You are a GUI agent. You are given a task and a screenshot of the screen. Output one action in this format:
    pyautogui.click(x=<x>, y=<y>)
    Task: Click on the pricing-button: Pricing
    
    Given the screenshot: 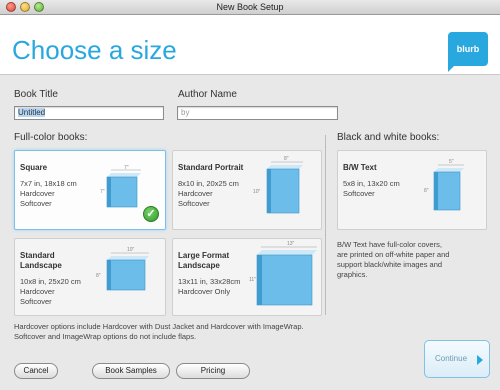 What is the action you would take?
    pyautogui.click(x=213, y=371)
    